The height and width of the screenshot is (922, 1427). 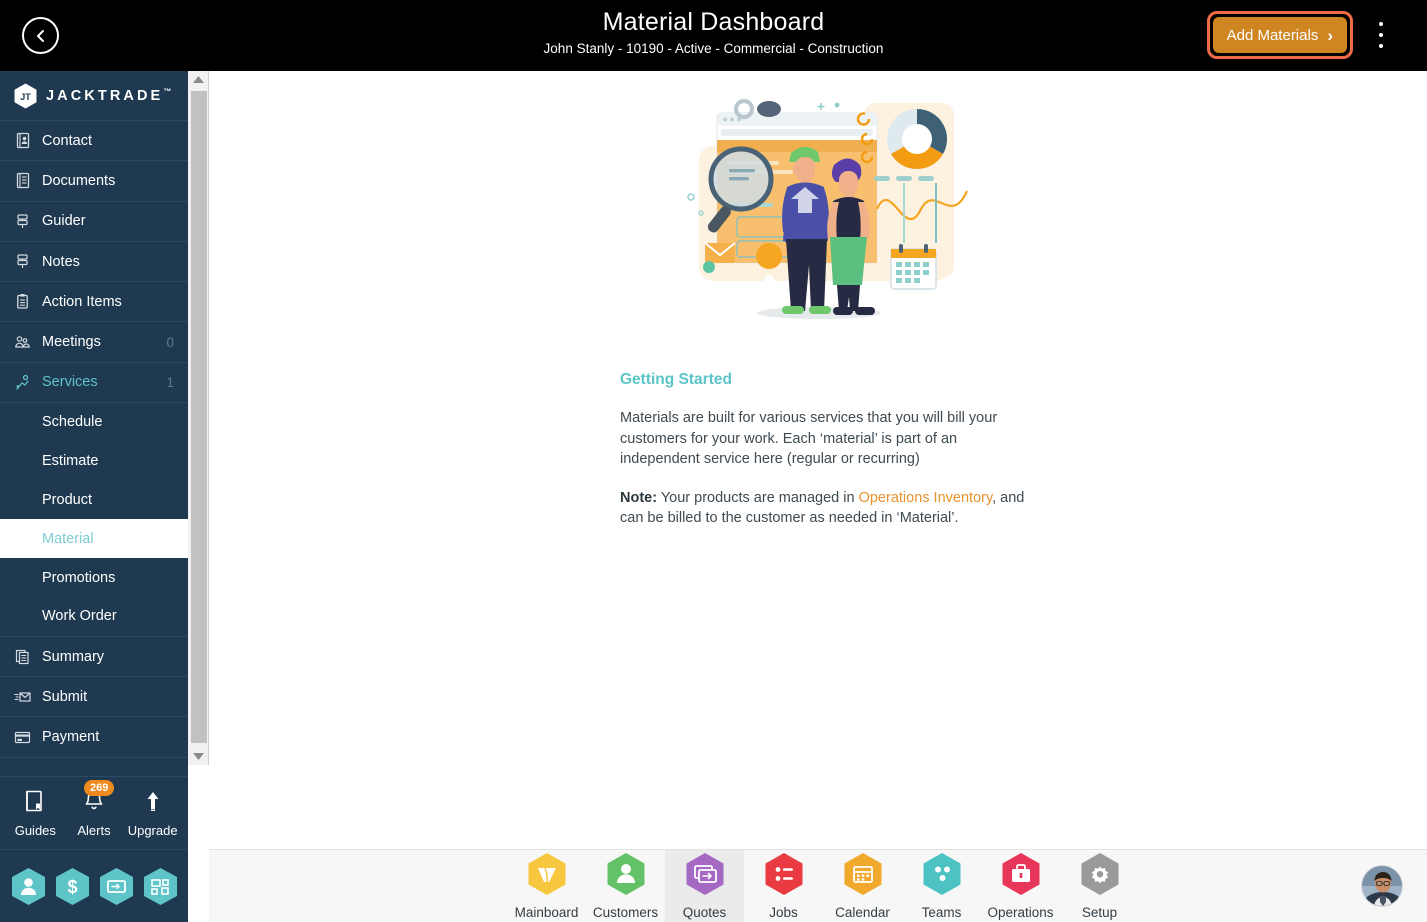 What do you see at coordinates (99, 787) in the screenshot?
I see `alerts-badge: 269` at bounding box center [99, 787].